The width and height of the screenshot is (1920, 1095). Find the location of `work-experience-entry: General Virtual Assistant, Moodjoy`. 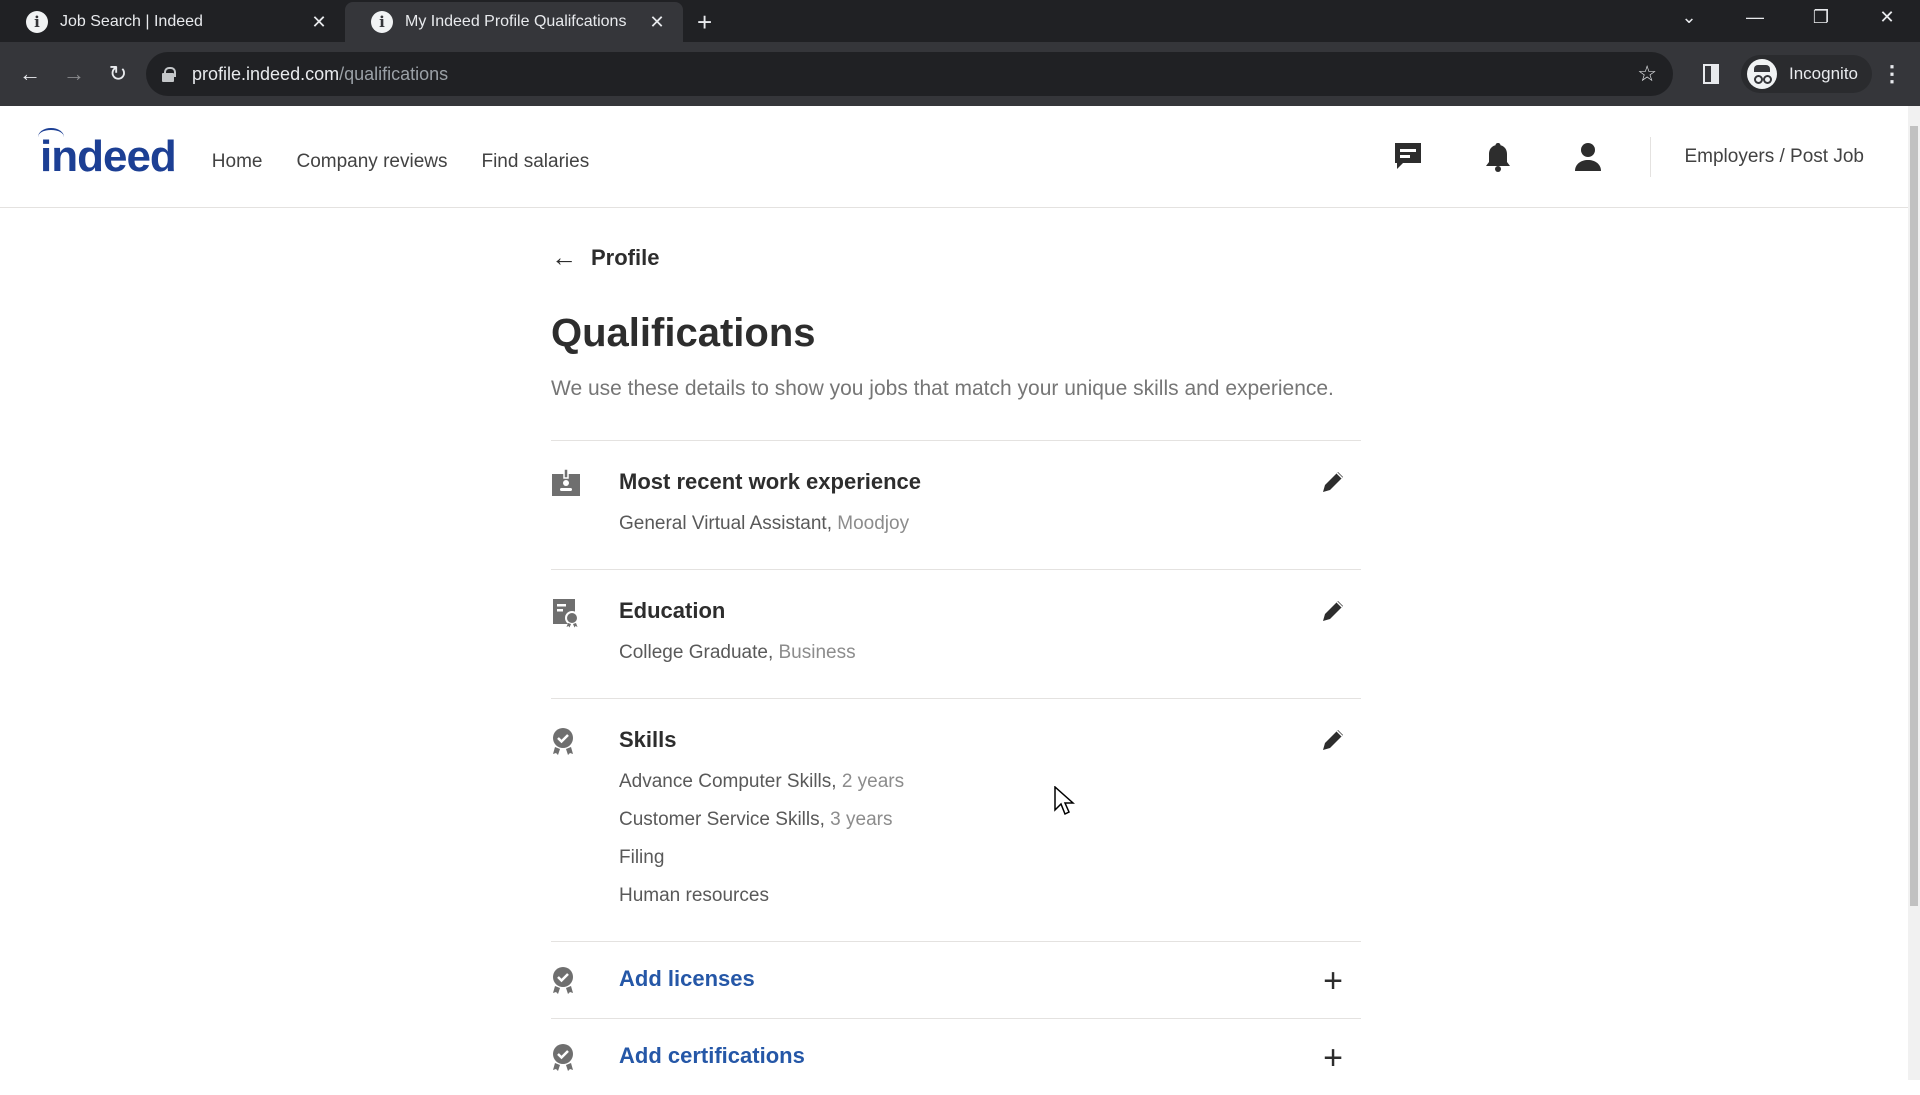

work-experience-entry: General Virtual Assistant, Moodjoy is located at coordinates (764, 523).